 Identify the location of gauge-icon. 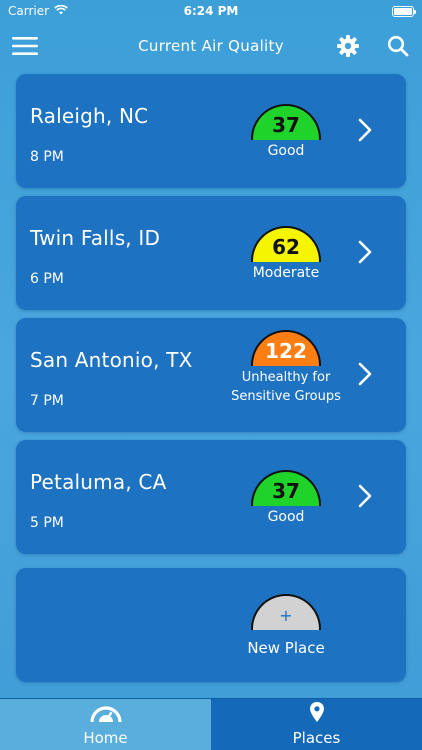
(105, 714).